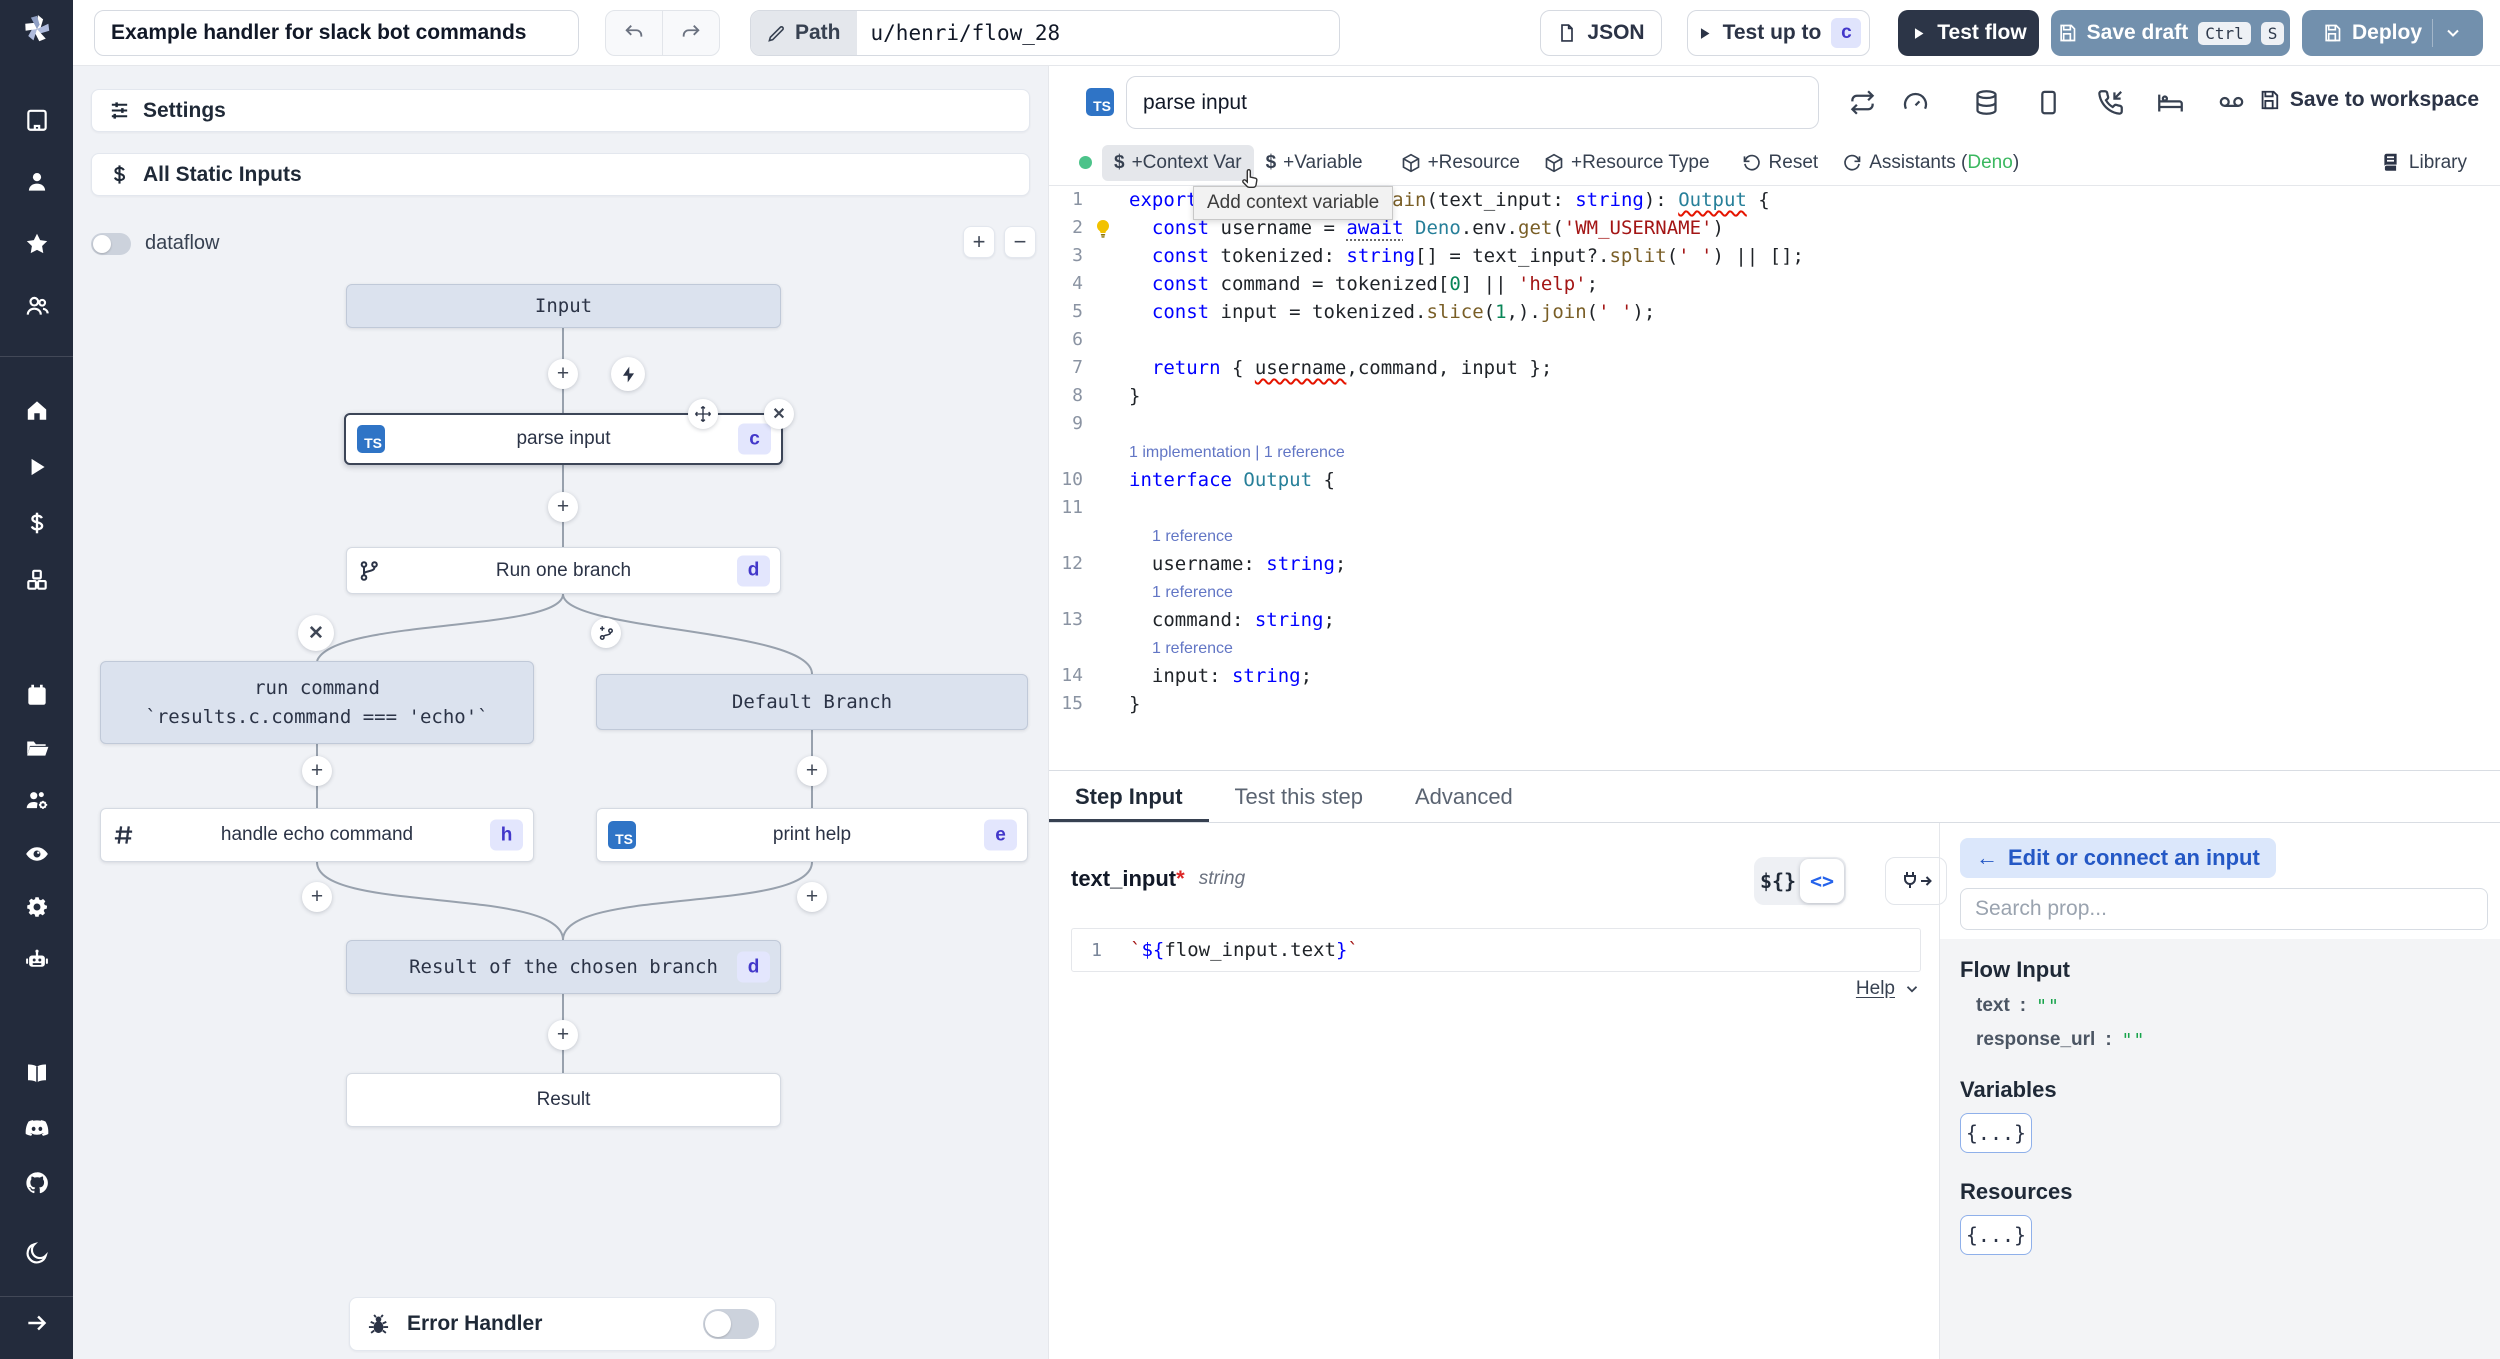 The width and height of the screenshot is (2500, 1359). What do you see at coordinates (966, 33) in the screenshot?
I see `path-input: u/henri/flow_28` at bounding box center [966, 33].